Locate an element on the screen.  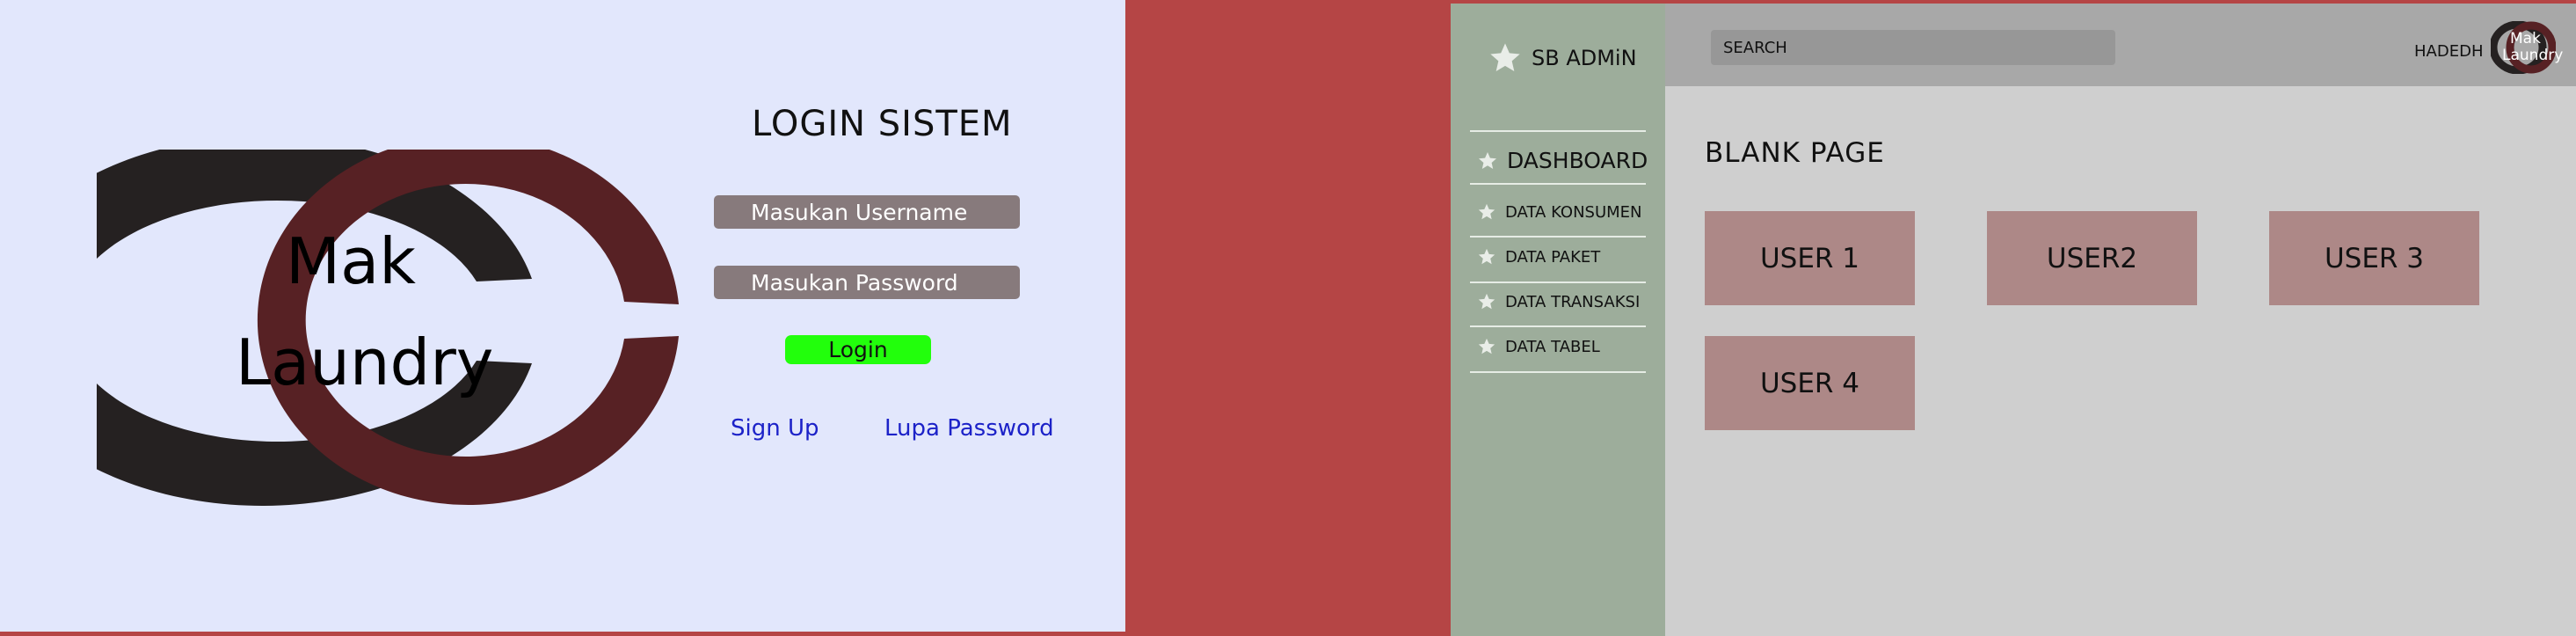
brand-label: SB ADMiN is located at coordinates (1584, 58).